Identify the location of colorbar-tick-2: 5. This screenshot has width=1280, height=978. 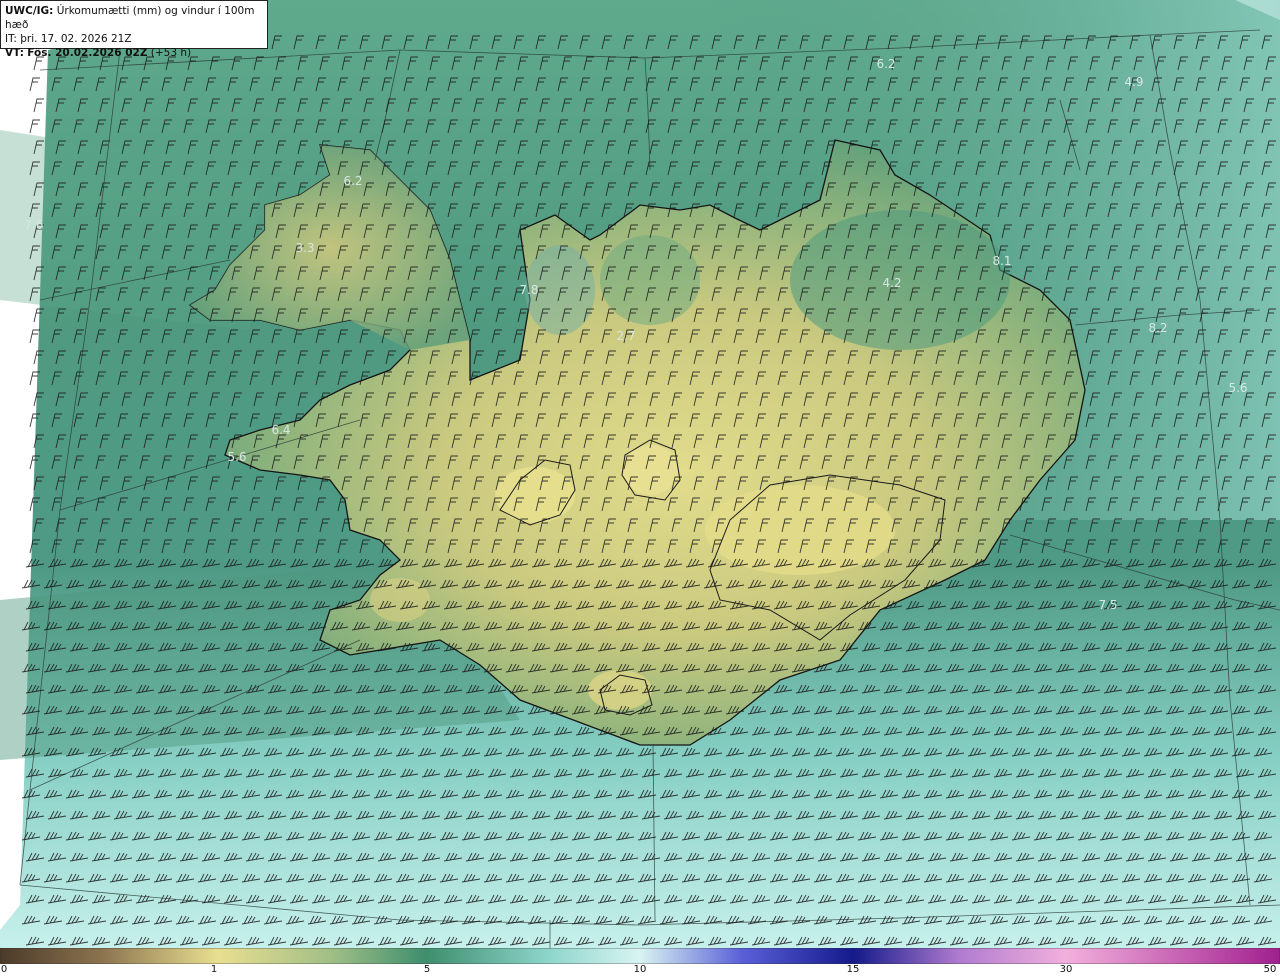
(427, 969).